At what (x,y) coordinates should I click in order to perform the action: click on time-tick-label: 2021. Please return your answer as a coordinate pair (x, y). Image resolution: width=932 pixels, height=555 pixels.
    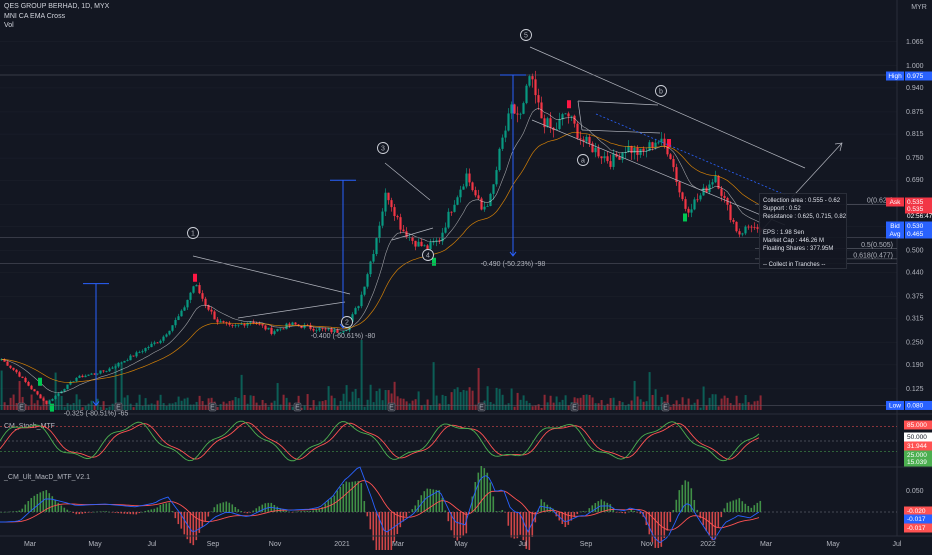
    Looking at the image, I should click on (342, 544).